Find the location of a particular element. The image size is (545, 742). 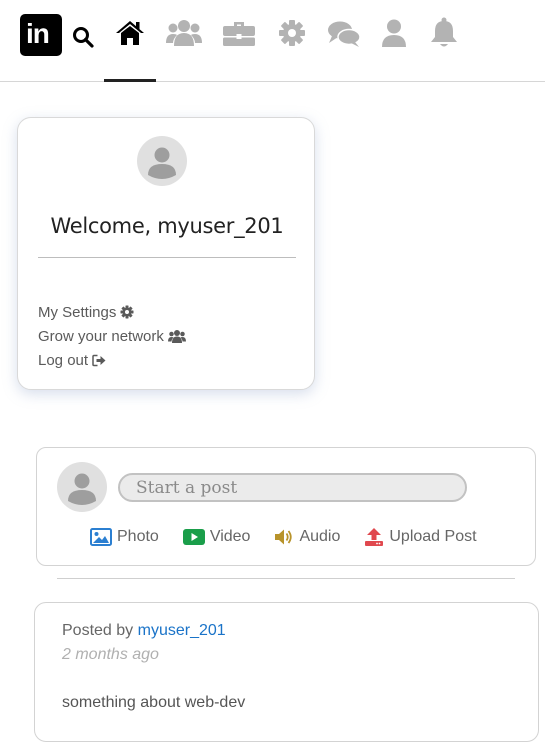

grow-network-label: Grow your network is located at coordinates (101, 336).